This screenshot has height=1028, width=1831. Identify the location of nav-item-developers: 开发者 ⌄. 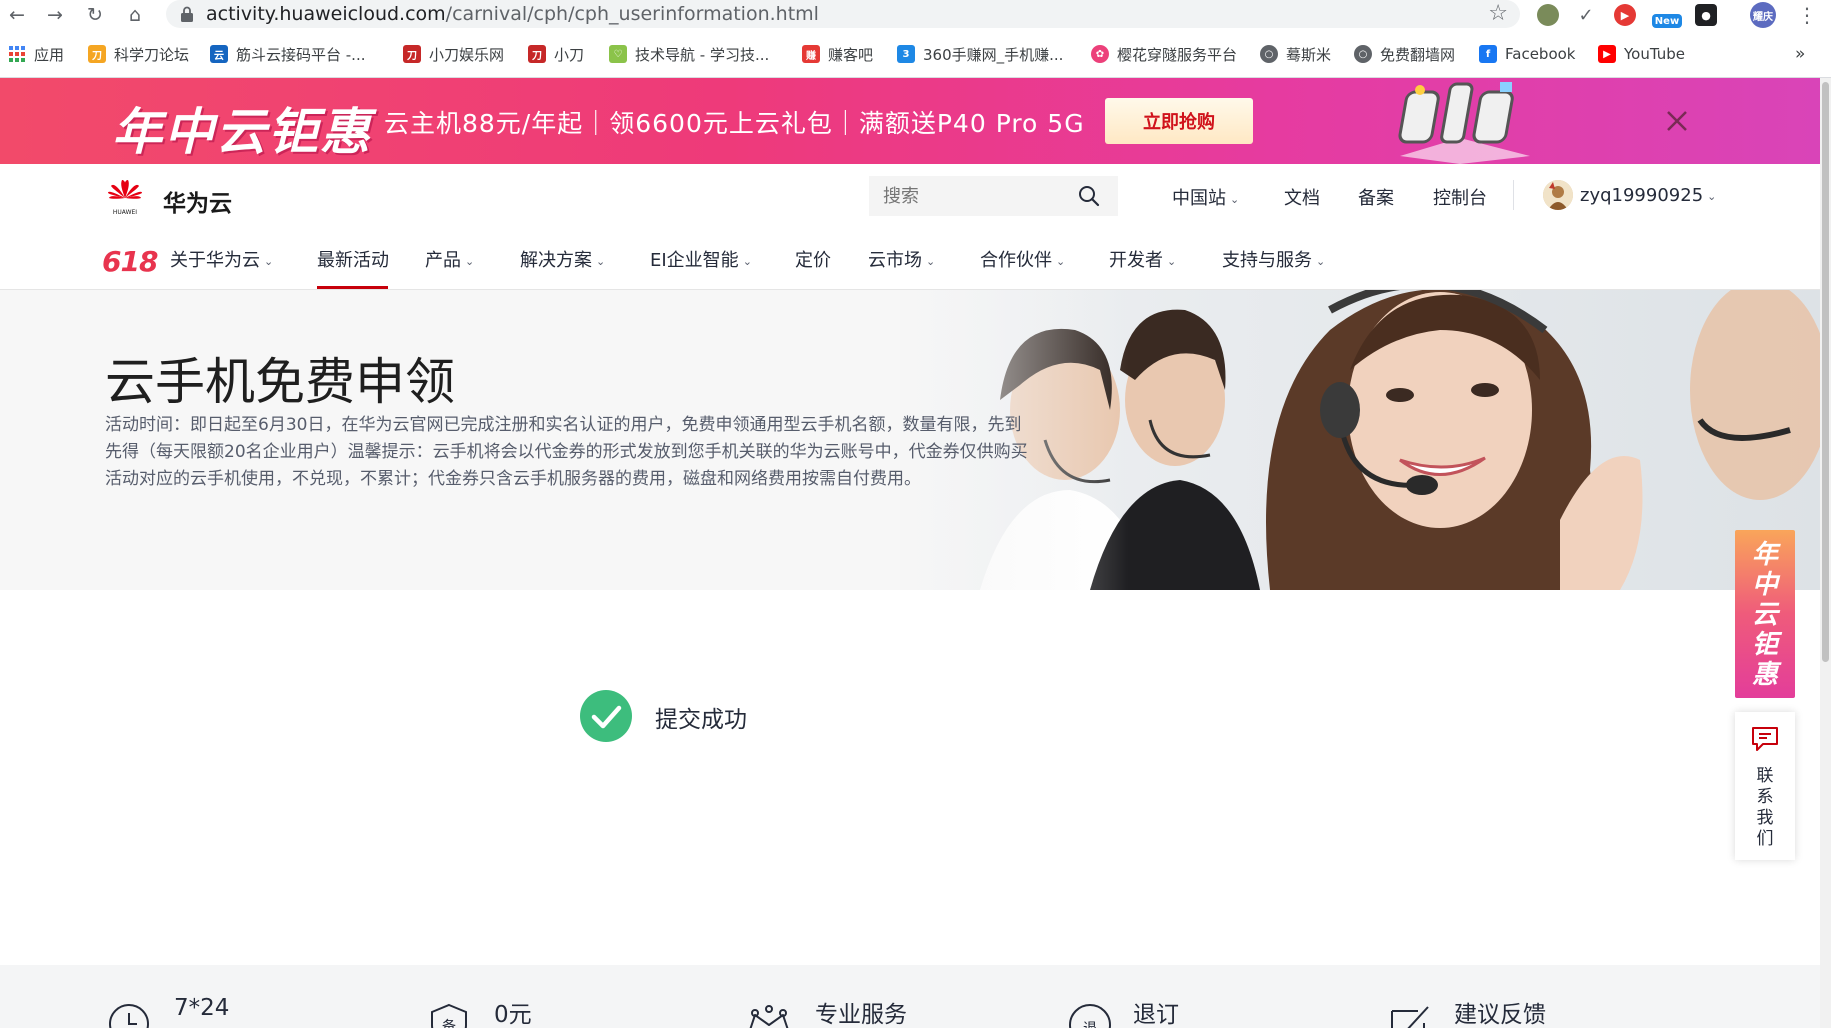
(1142, 259).